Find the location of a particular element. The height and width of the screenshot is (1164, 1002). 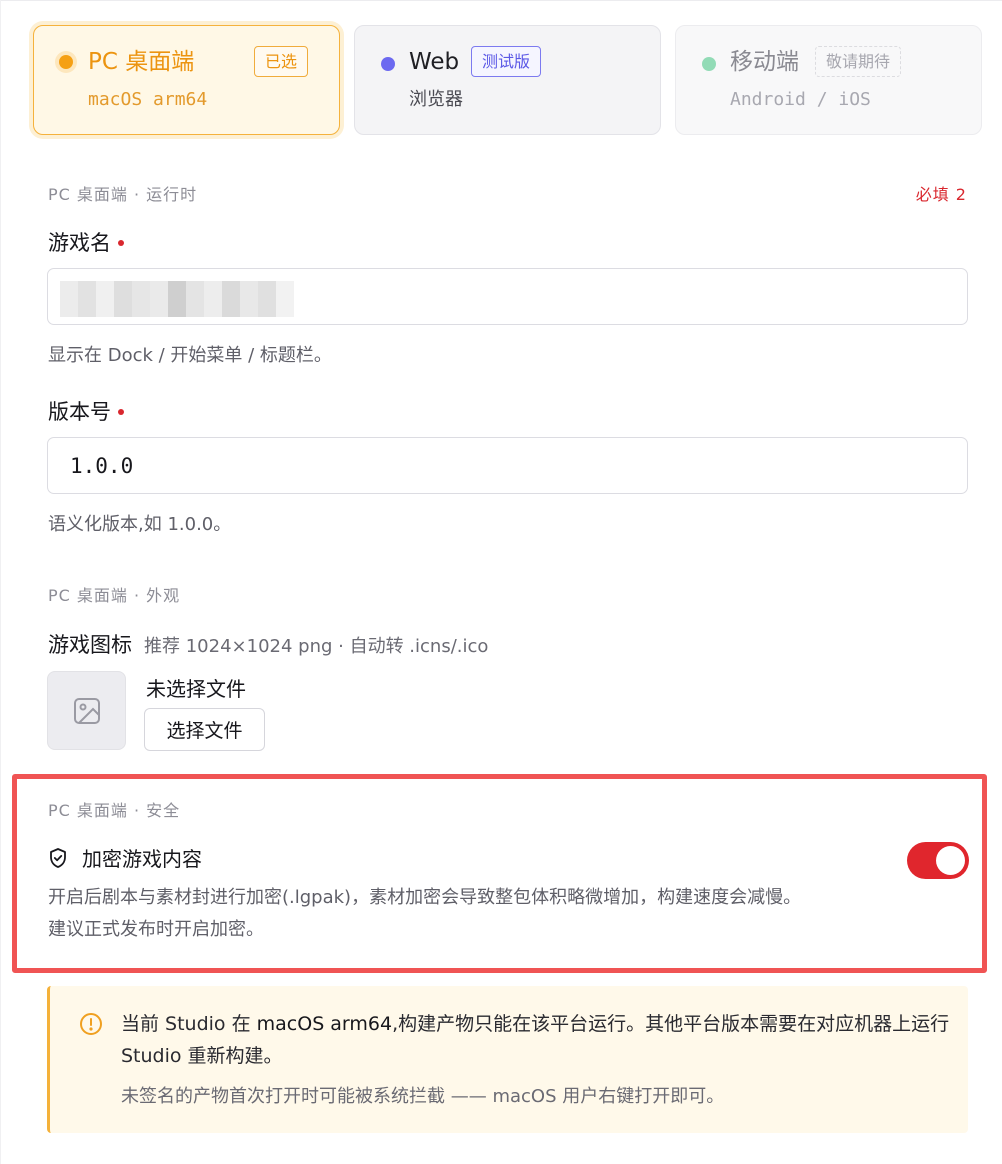

runtime-section-label: PC 桌面端 · 运行时 is located at coordinates (123, 194).